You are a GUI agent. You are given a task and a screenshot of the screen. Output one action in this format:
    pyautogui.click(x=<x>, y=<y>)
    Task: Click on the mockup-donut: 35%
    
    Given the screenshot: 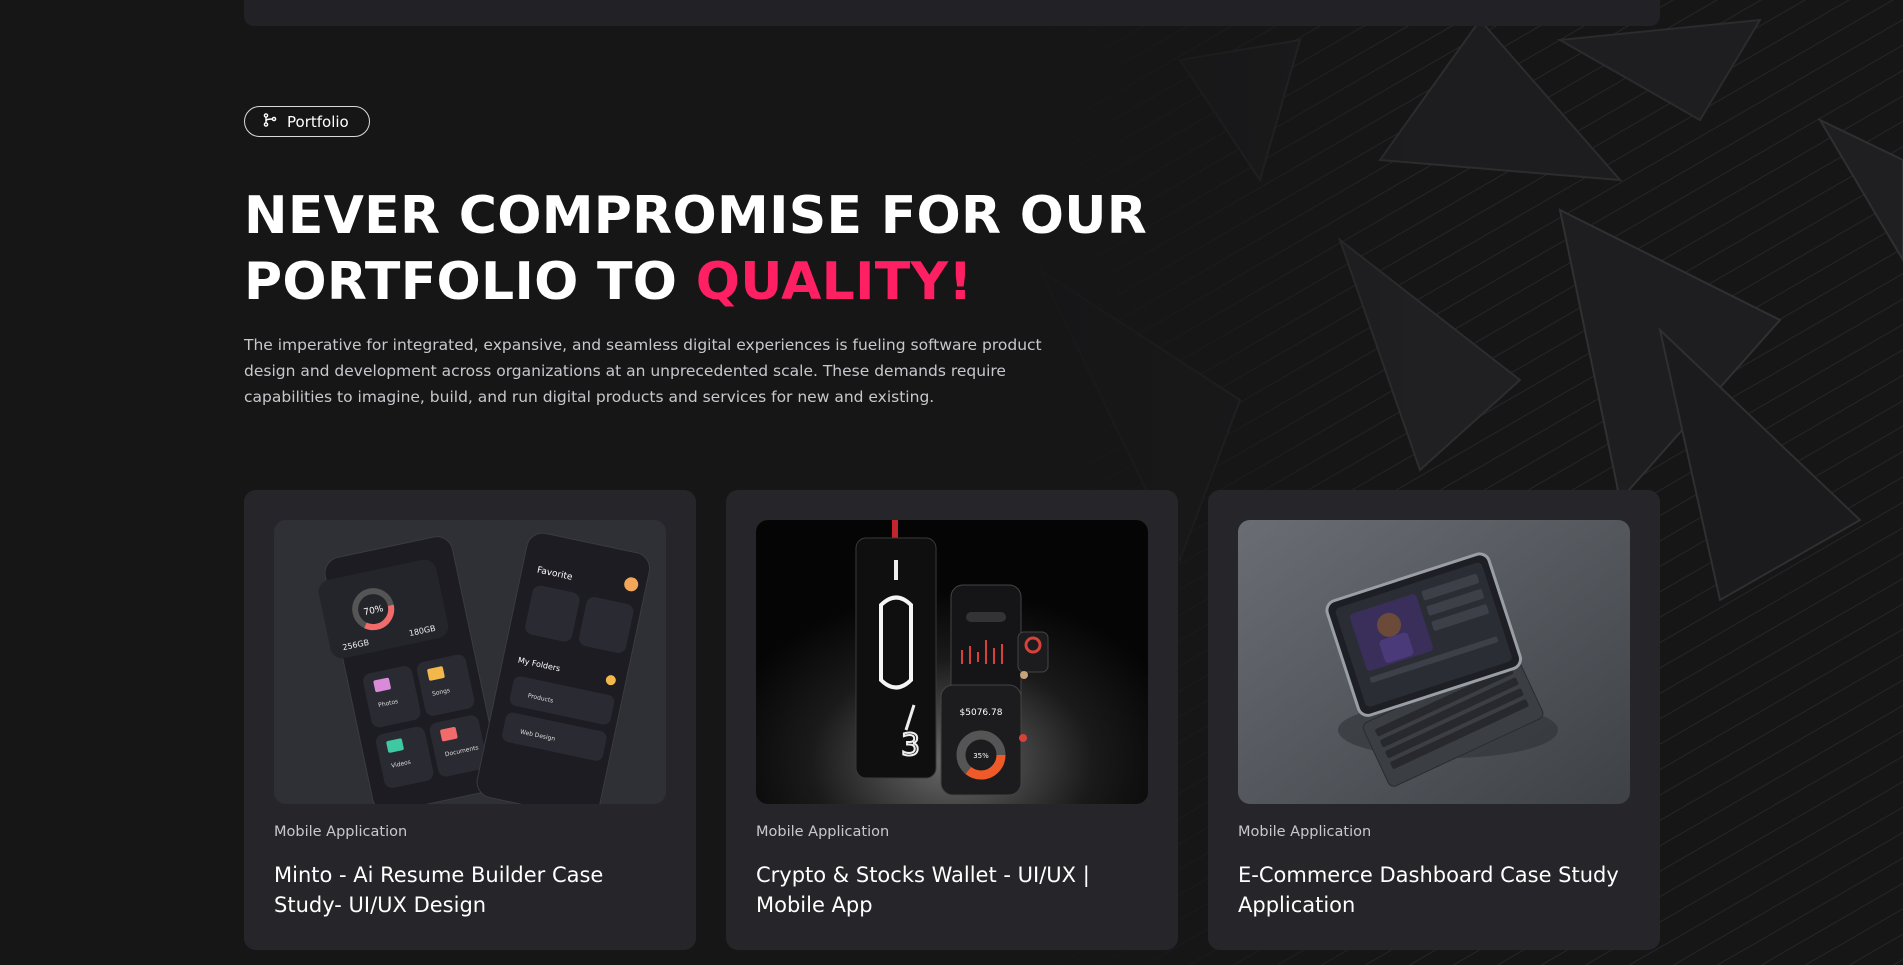 What is the action you would take?
    pyautogui.click(x=981, y=756)
    